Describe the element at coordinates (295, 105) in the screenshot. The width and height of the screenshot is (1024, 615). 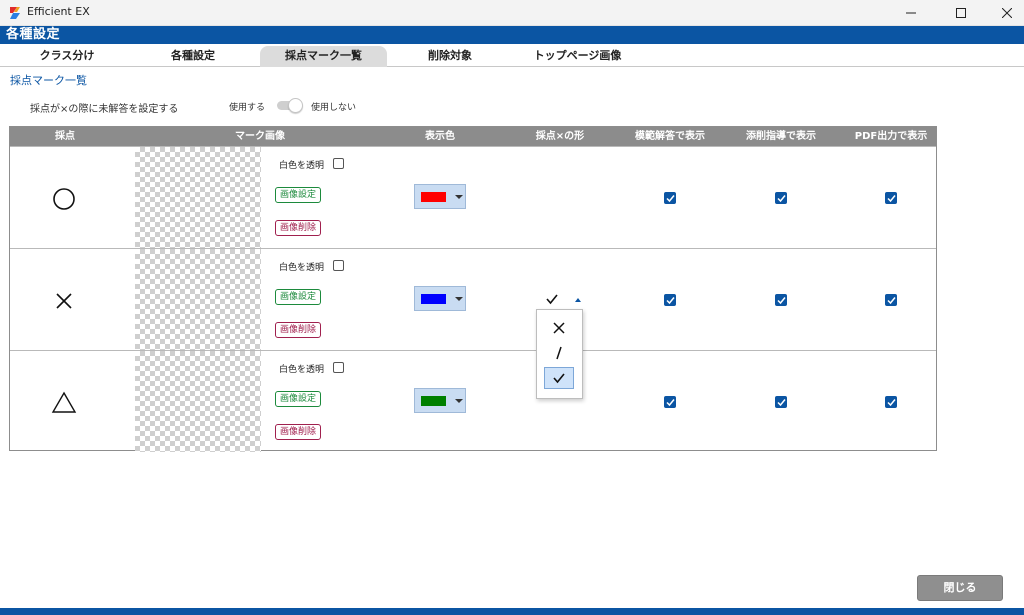
I see `toggle-thumb` at that location.